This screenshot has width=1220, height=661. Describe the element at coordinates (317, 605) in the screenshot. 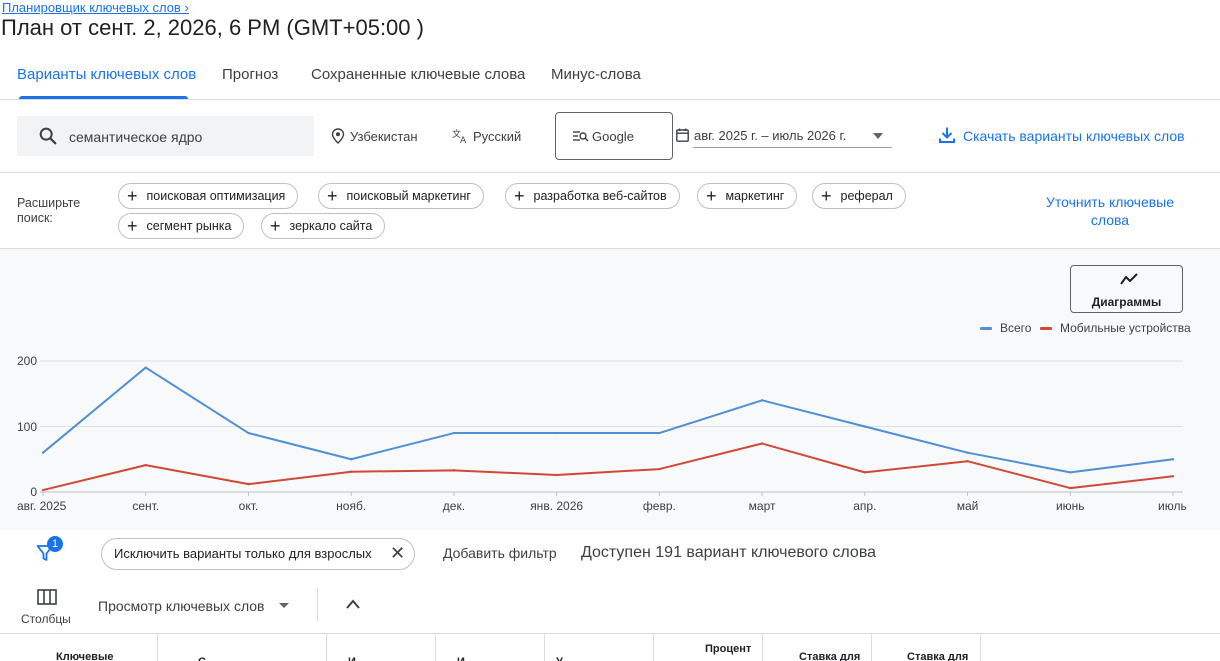

I see `toolbar-divider` at that location.